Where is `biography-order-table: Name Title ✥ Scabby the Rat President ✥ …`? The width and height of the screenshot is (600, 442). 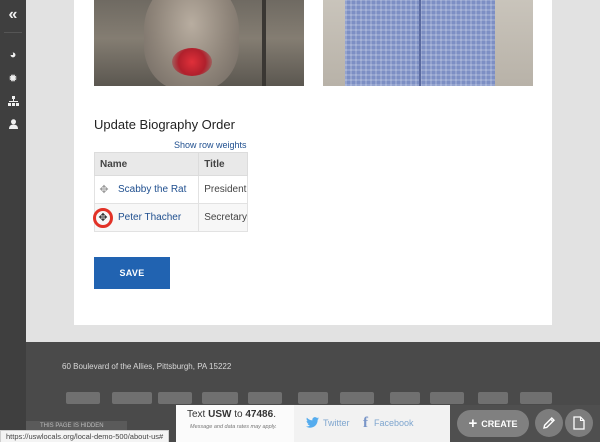
biography-order-table: Name Title ✥ Scabby the Rat President ✥ … is located at coordinates (170, 192).